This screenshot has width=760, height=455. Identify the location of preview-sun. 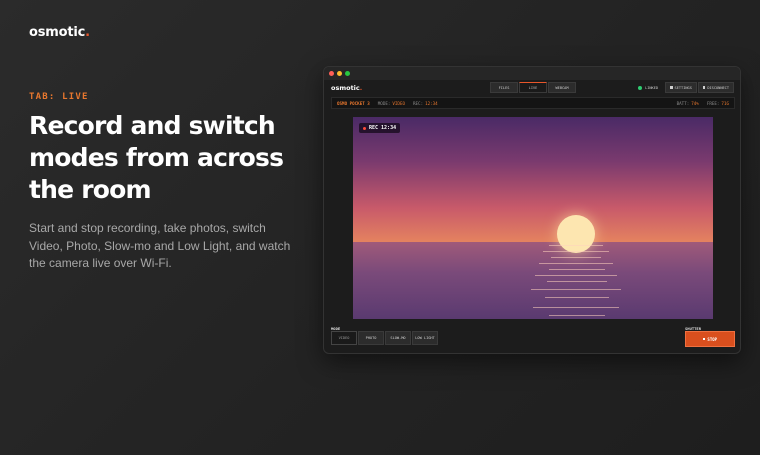
(576, 234).